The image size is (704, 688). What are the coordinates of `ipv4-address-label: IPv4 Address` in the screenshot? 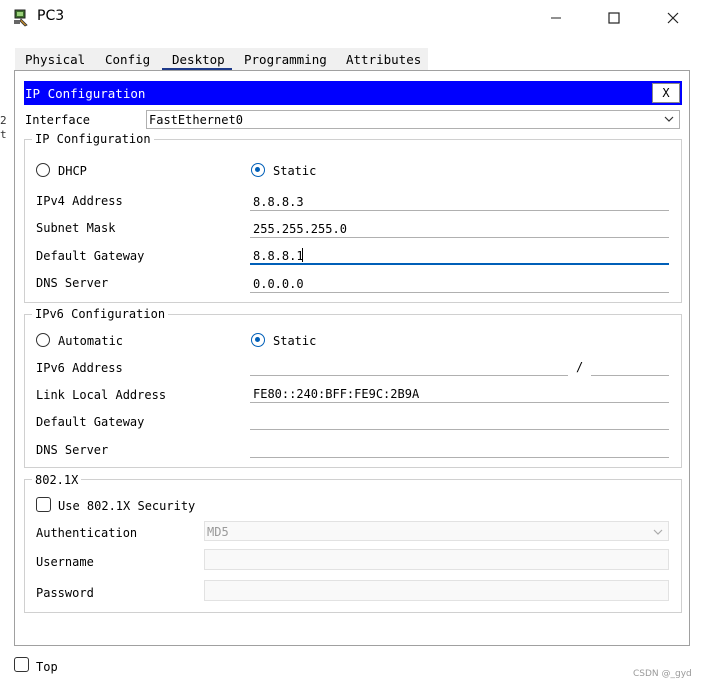 It's located at (79, 201).